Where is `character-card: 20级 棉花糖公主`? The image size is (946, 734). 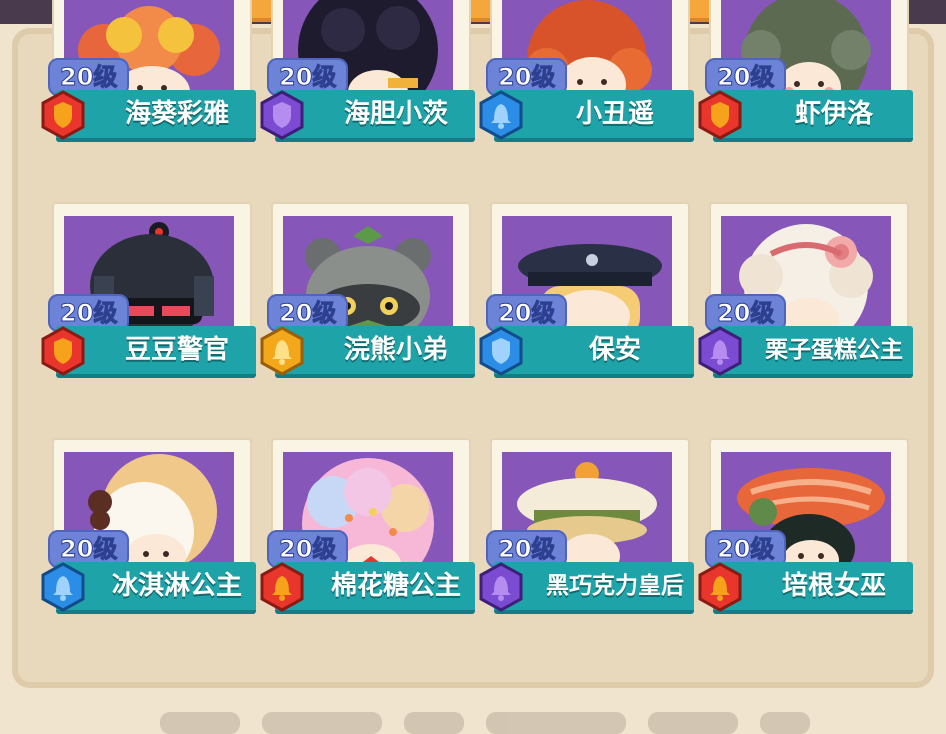 character-card: 20级 棉花糖公主 is located at coordinates (367, 539).